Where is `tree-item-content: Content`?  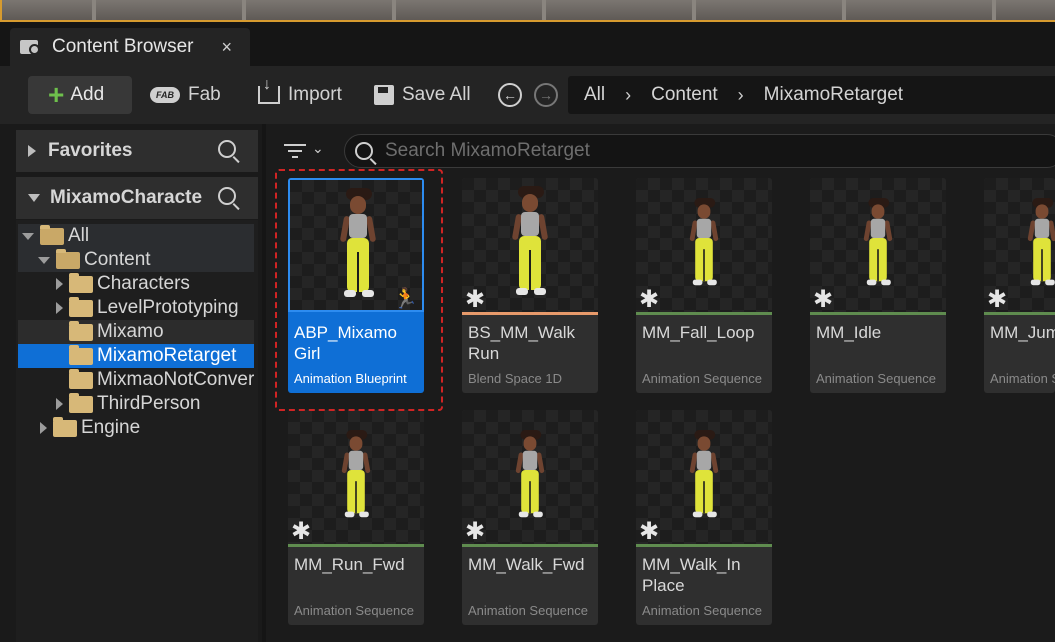
tree-item-content: Content is located at coordinates (136, 260).